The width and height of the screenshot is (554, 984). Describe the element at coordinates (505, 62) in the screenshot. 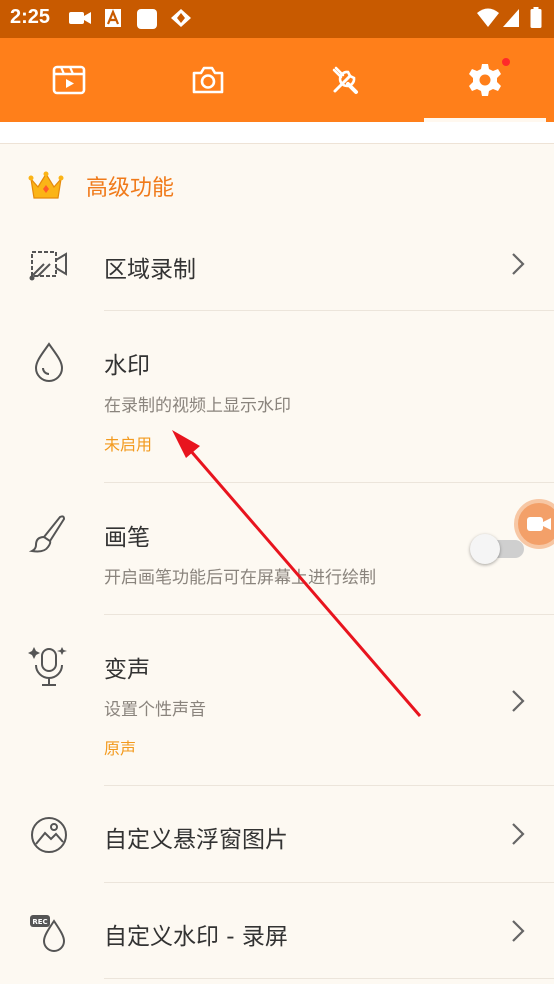

I see `notification-dot` at that location.